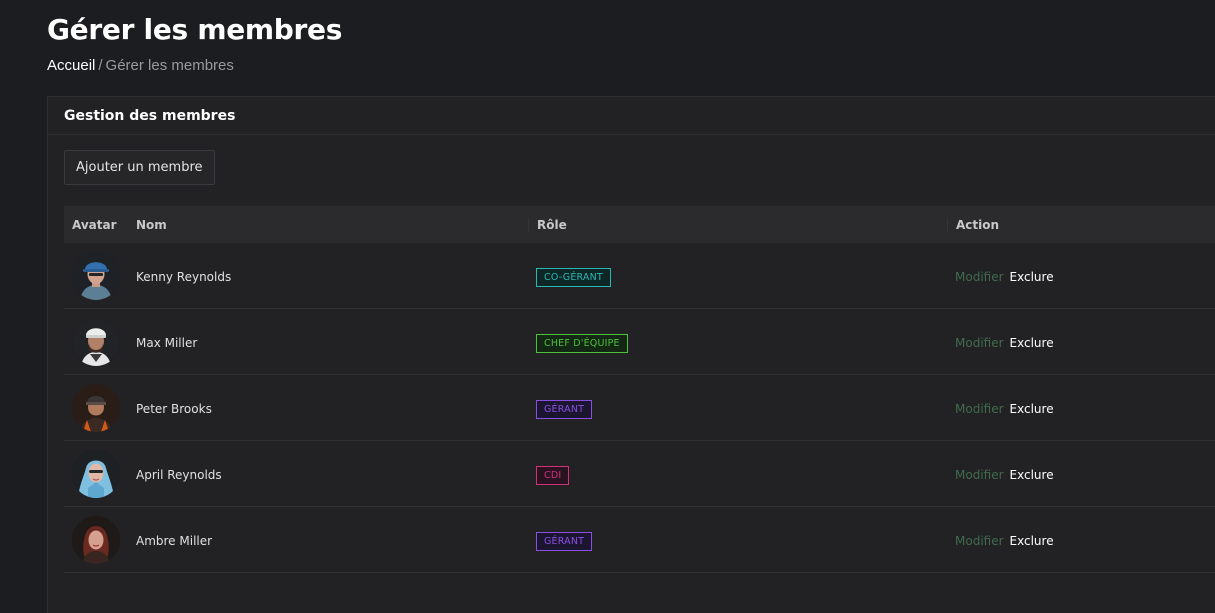  I want to click on card-title: Gestion des membres, so click(150, 115).